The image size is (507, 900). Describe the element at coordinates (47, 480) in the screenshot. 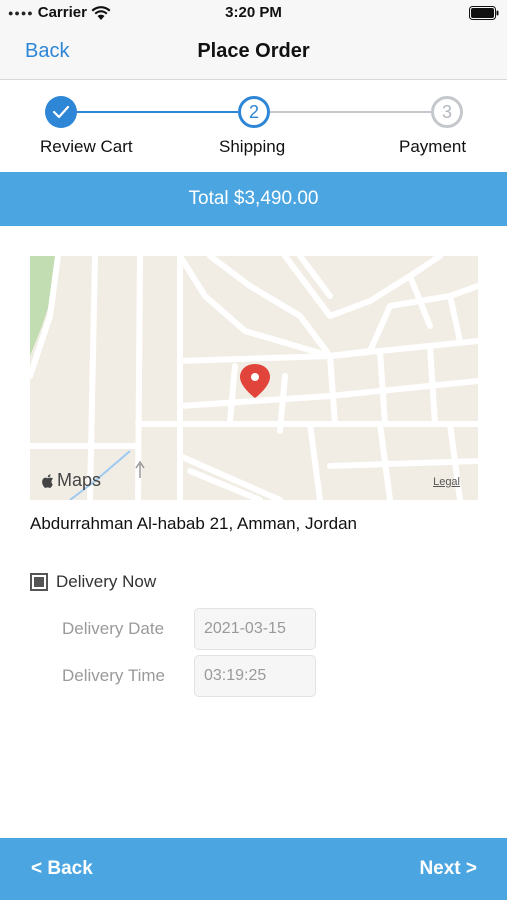

I see `apple-logo-icon` at that location.